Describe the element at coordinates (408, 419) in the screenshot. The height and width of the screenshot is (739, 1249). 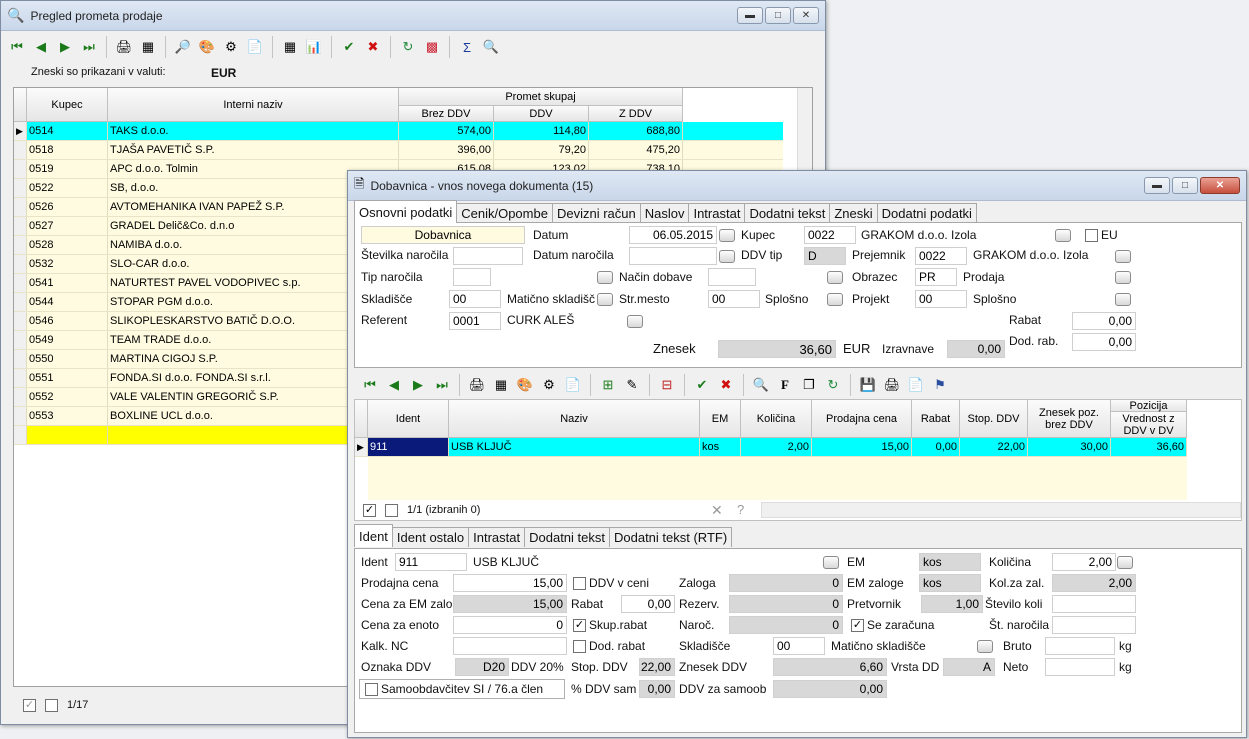
I see `column-header-ident: Ident` at that location.